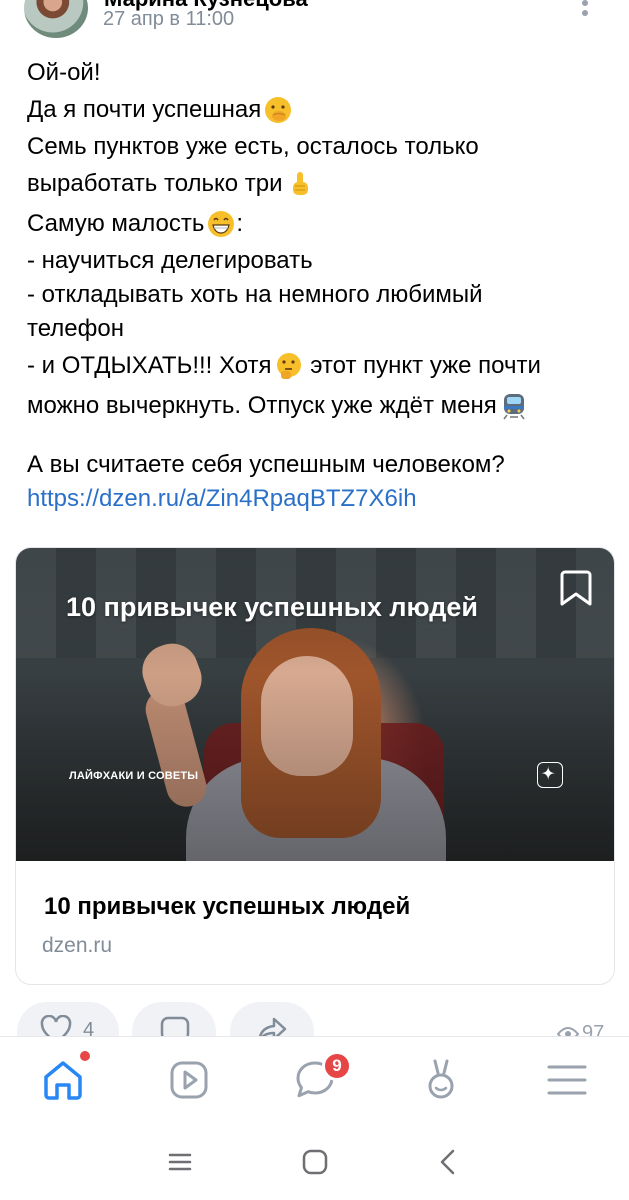 The image size is (629, 1200). I want to click on tab-home, so click(63, 1080).